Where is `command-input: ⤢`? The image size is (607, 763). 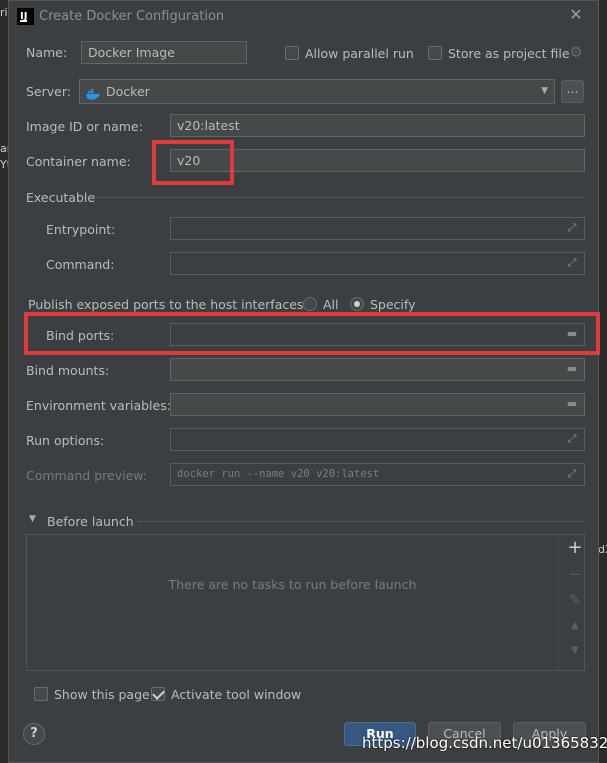
command-input: ⤢ is located at coordinates (377, 263).